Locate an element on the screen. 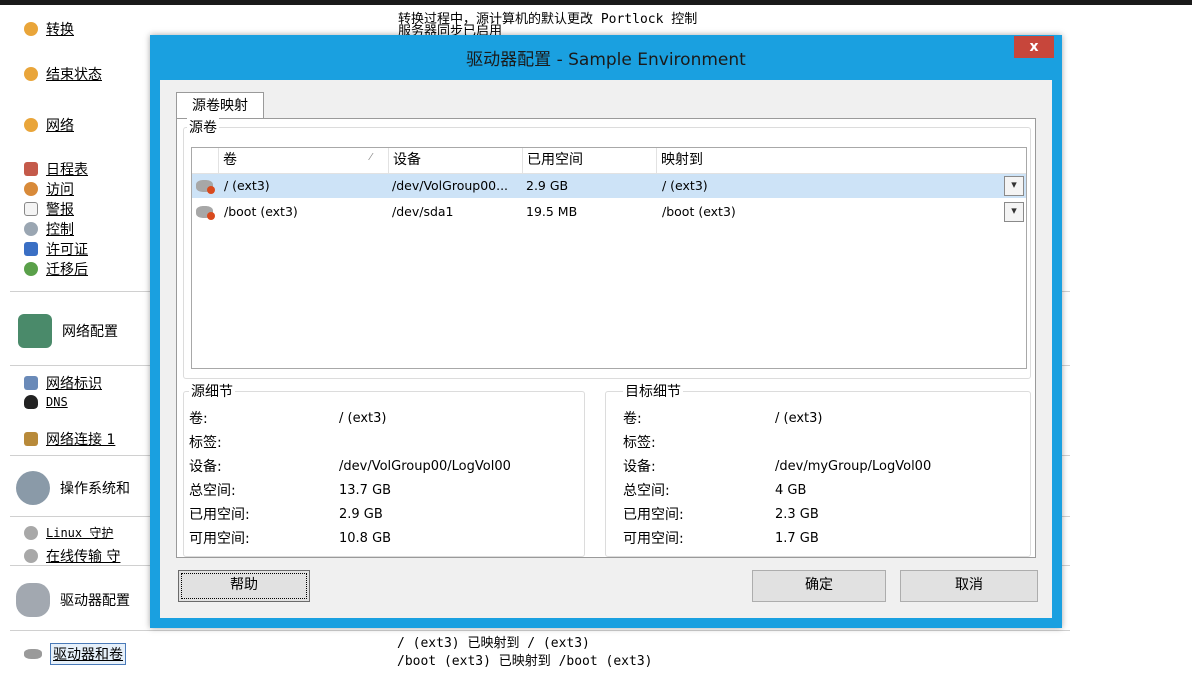 Image resolution: width=1192 pixels, height=673 pixels. field-value: 1.7 GB is located at coordinates (797, 538).